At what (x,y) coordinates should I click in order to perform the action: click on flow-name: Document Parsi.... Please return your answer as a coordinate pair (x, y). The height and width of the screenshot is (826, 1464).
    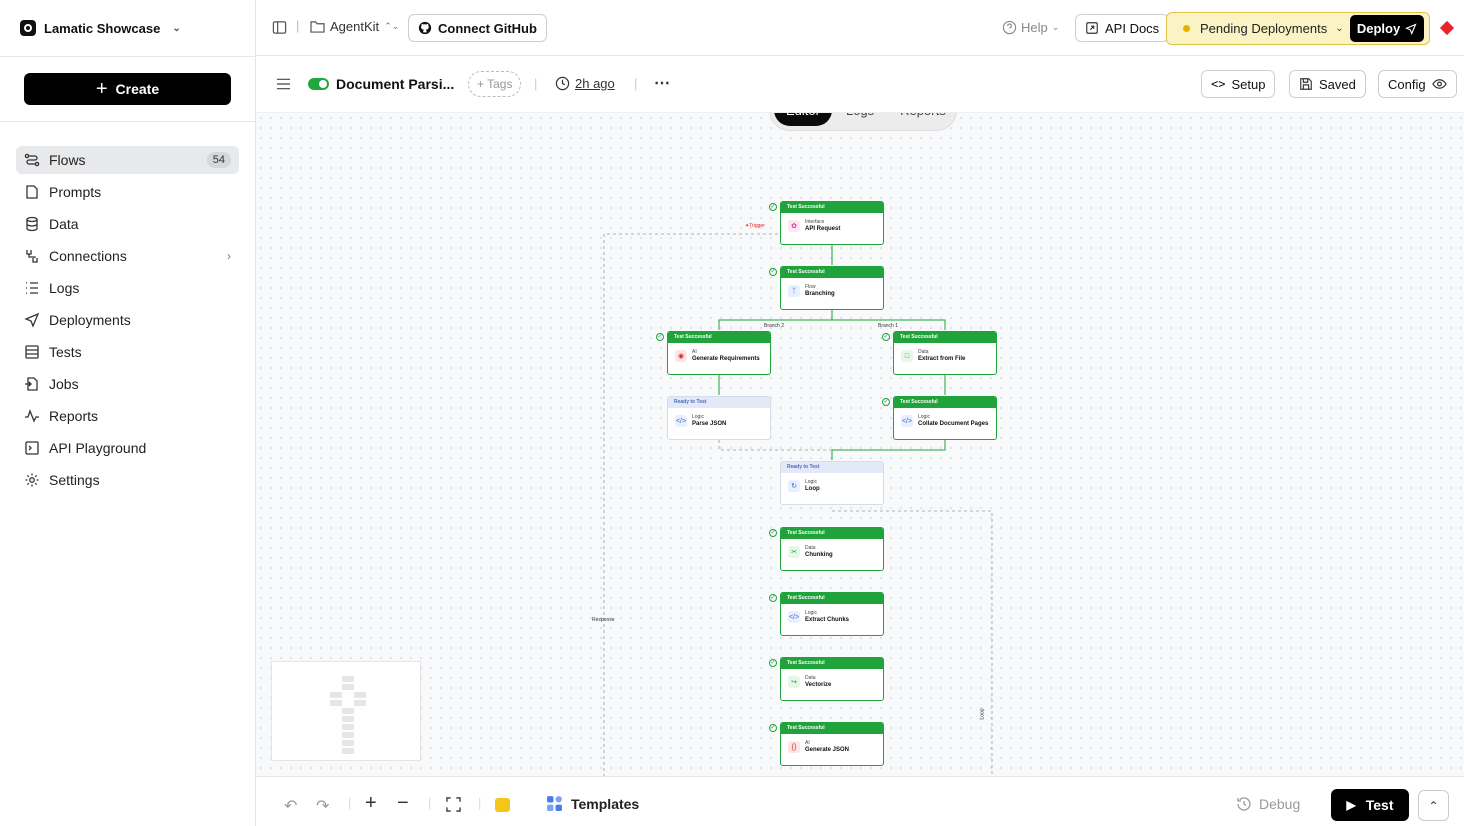
    Looking at the image, I should click on (395, 84).